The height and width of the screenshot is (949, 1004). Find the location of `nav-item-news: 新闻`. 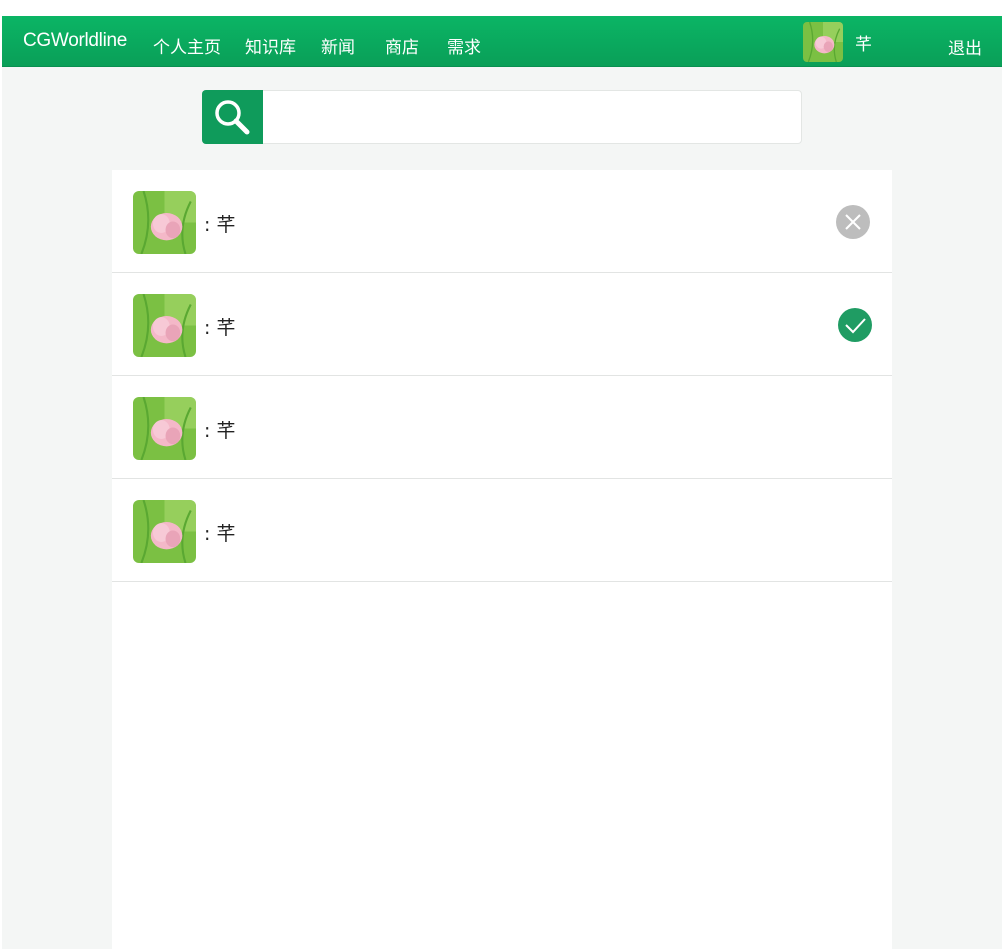

nav-item-news: 新闻 is located at coordinates (338, 45).